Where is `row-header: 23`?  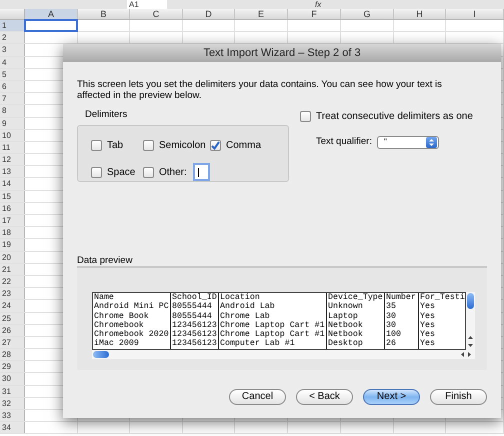
row-header: 23 is located at coordinates (12, 294).